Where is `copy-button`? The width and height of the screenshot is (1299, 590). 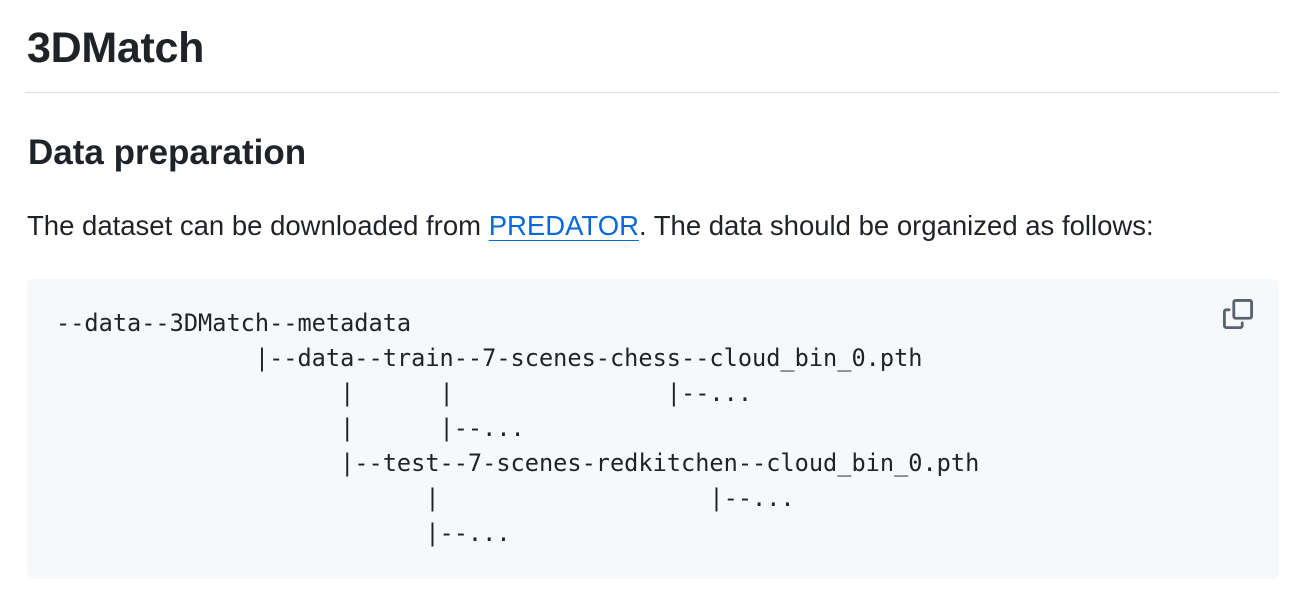 copy-button is located at coordinates (1238, 316).